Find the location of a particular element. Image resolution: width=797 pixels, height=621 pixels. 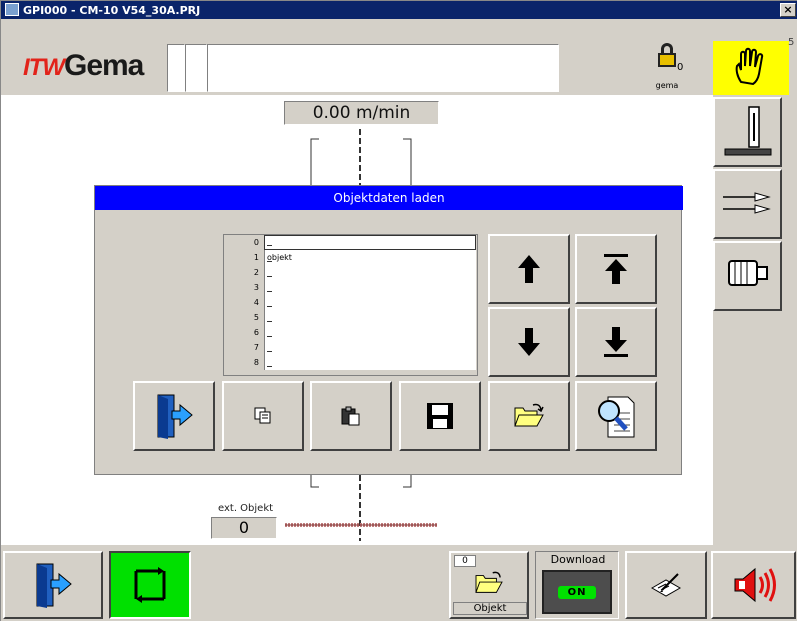

logo-brand: Gema is located at coordinates (103, 65).